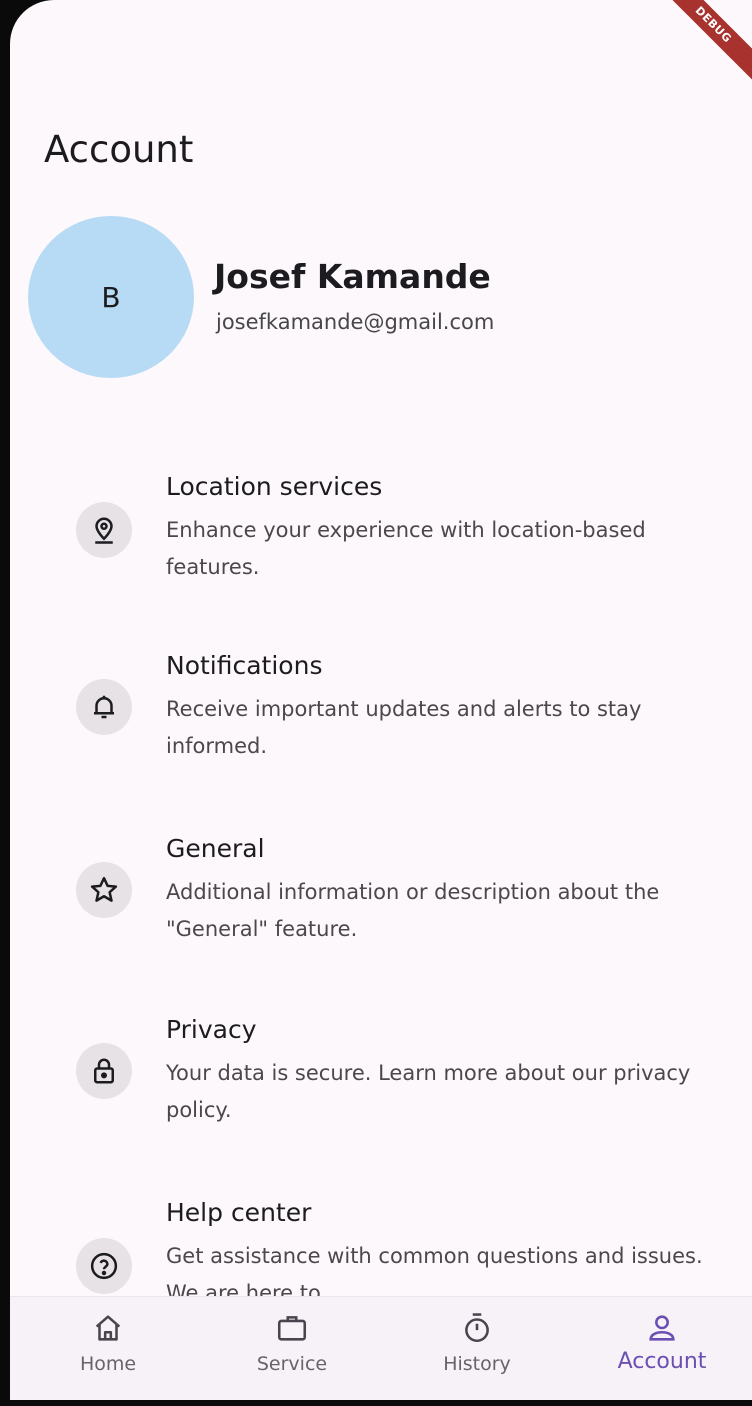 The width and height of the screenshot is (752, 1406). What do you see at coordinates (239, 1212) in the screenshot?
I see `setting-title: Help center` at bounding box center [239, 1212].